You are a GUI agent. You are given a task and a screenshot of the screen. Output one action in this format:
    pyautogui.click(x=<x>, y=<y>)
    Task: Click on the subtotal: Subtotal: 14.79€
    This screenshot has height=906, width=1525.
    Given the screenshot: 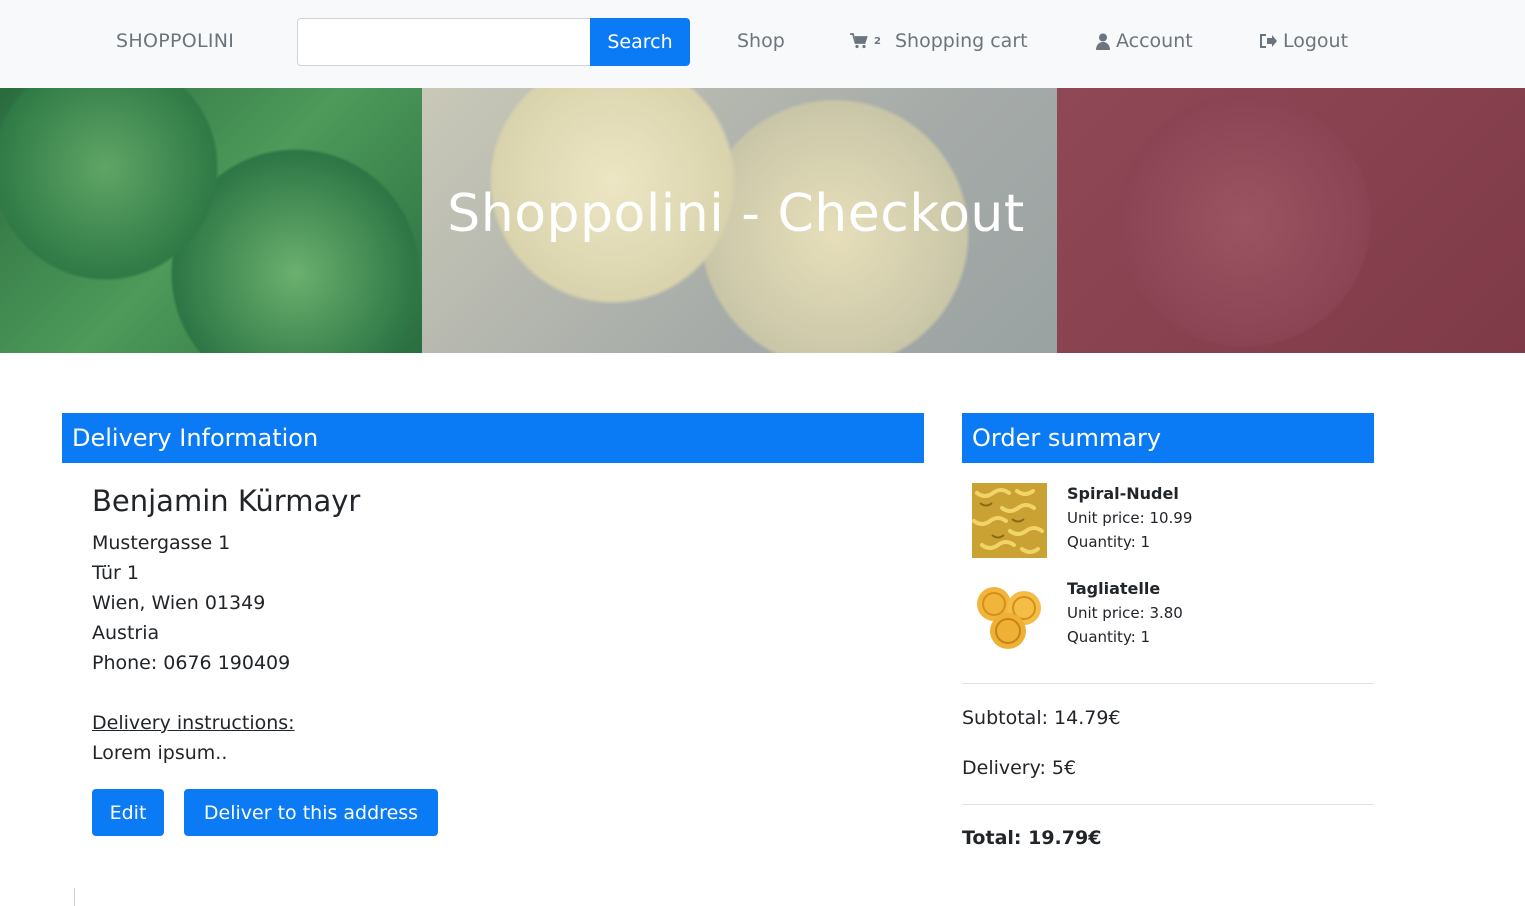 What is the action you would take?
    pyautogui.click(x=1041, y=718)
    